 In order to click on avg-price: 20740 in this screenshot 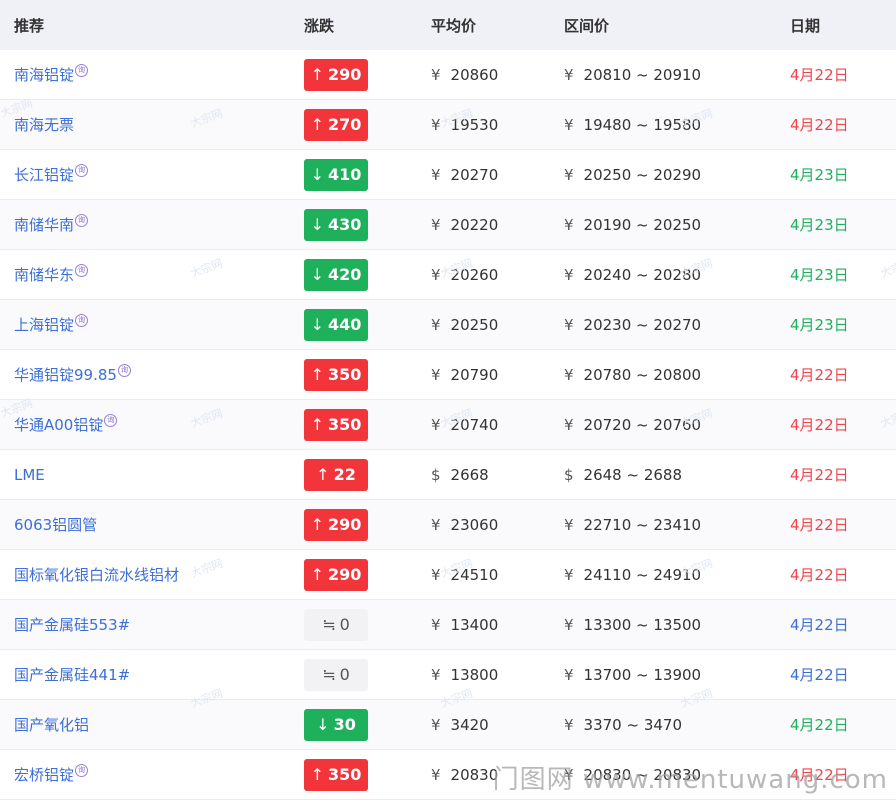, I will do `click(474, 424)`.